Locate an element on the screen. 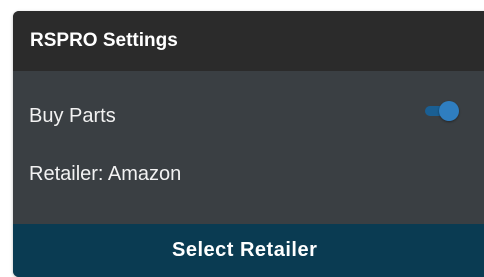 The height and width of the screenshot is (277, 484). select-retailer-label: Select Retailer is located at coordinates (245, 250).